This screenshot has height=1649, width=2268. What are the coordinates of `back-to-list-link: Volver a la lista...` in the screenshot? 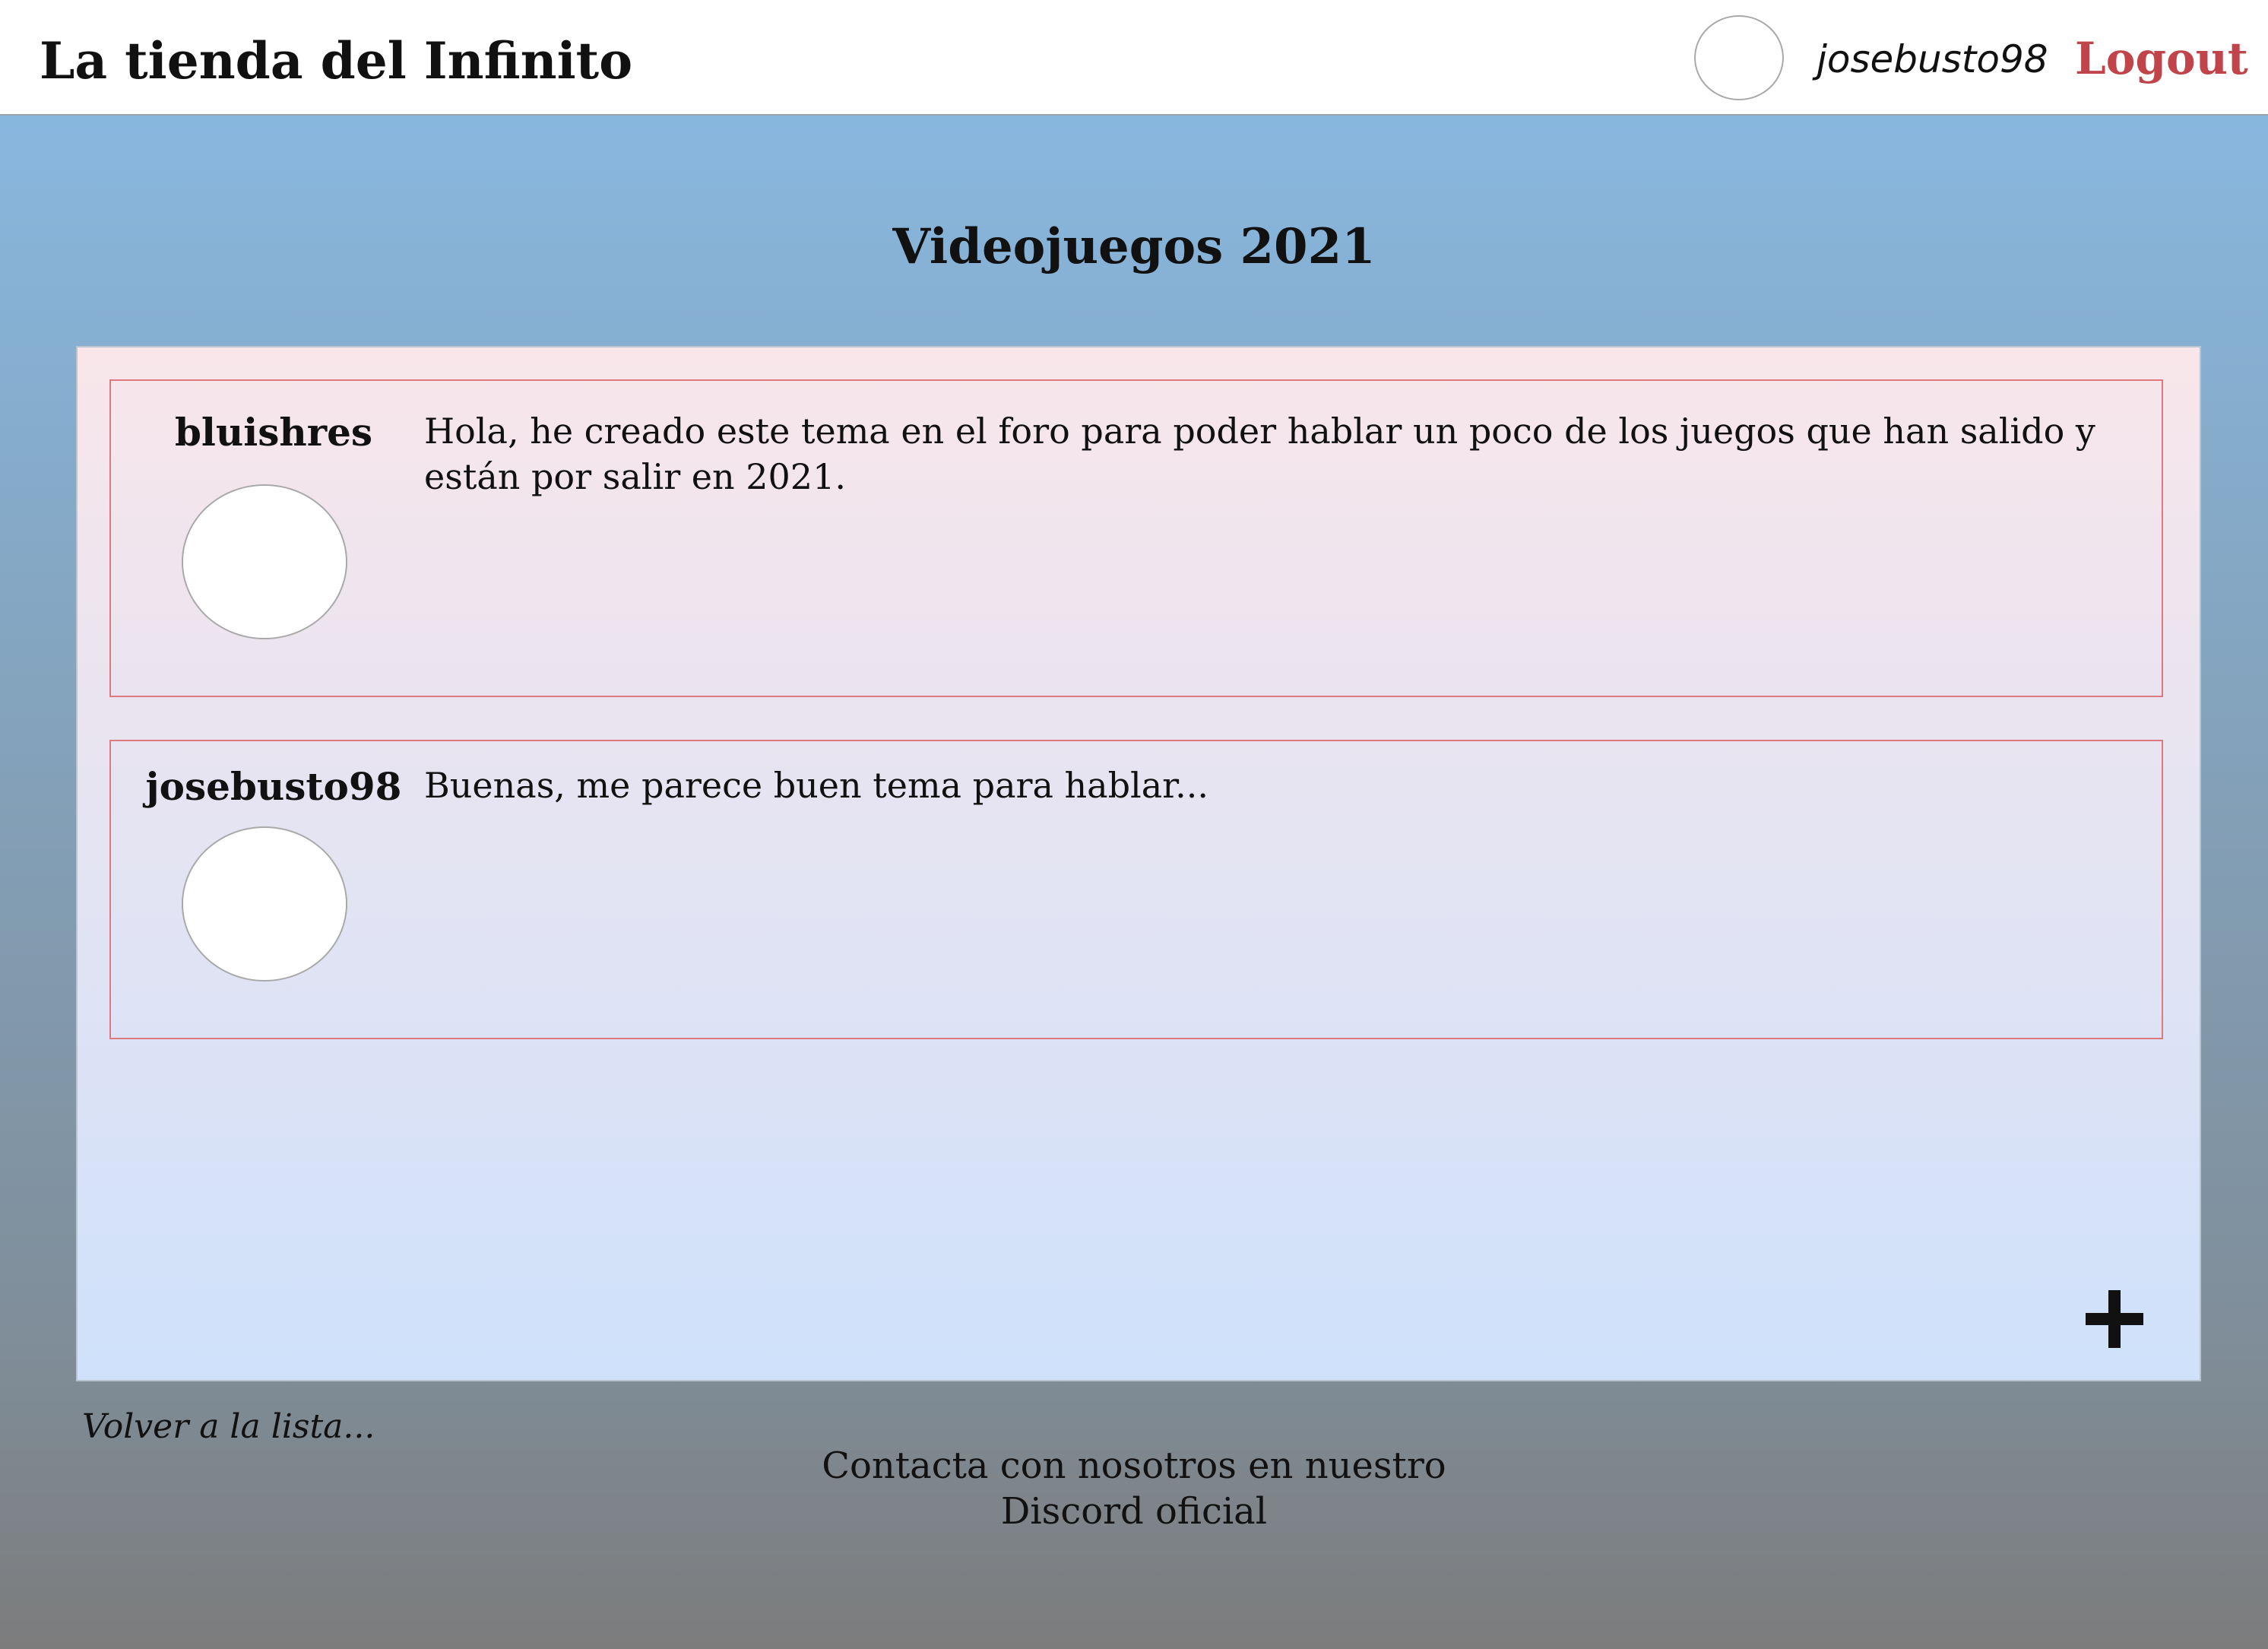 It's located at (228, 1427).